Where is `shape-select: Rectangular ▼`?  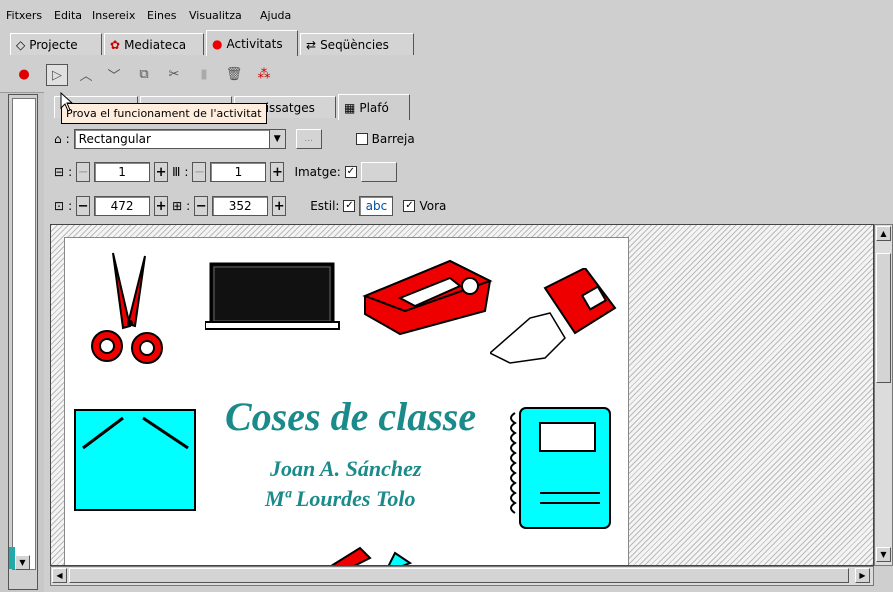
shape-select: Rectangular ▼ is located at coordinates (179, 139).